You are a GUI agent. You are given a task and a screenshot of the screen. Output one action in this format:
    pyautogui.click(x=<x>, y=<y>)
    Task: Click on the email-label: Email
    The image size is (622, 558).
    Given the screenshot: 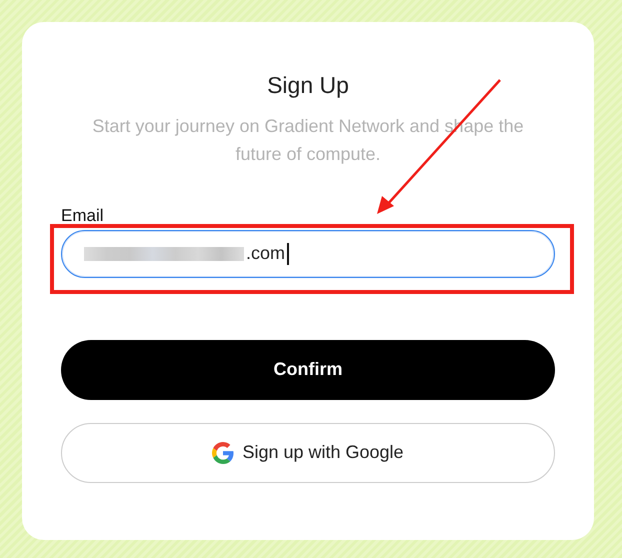 What is the action you would take?
    pyautogui.click(x=82, y=215)
    